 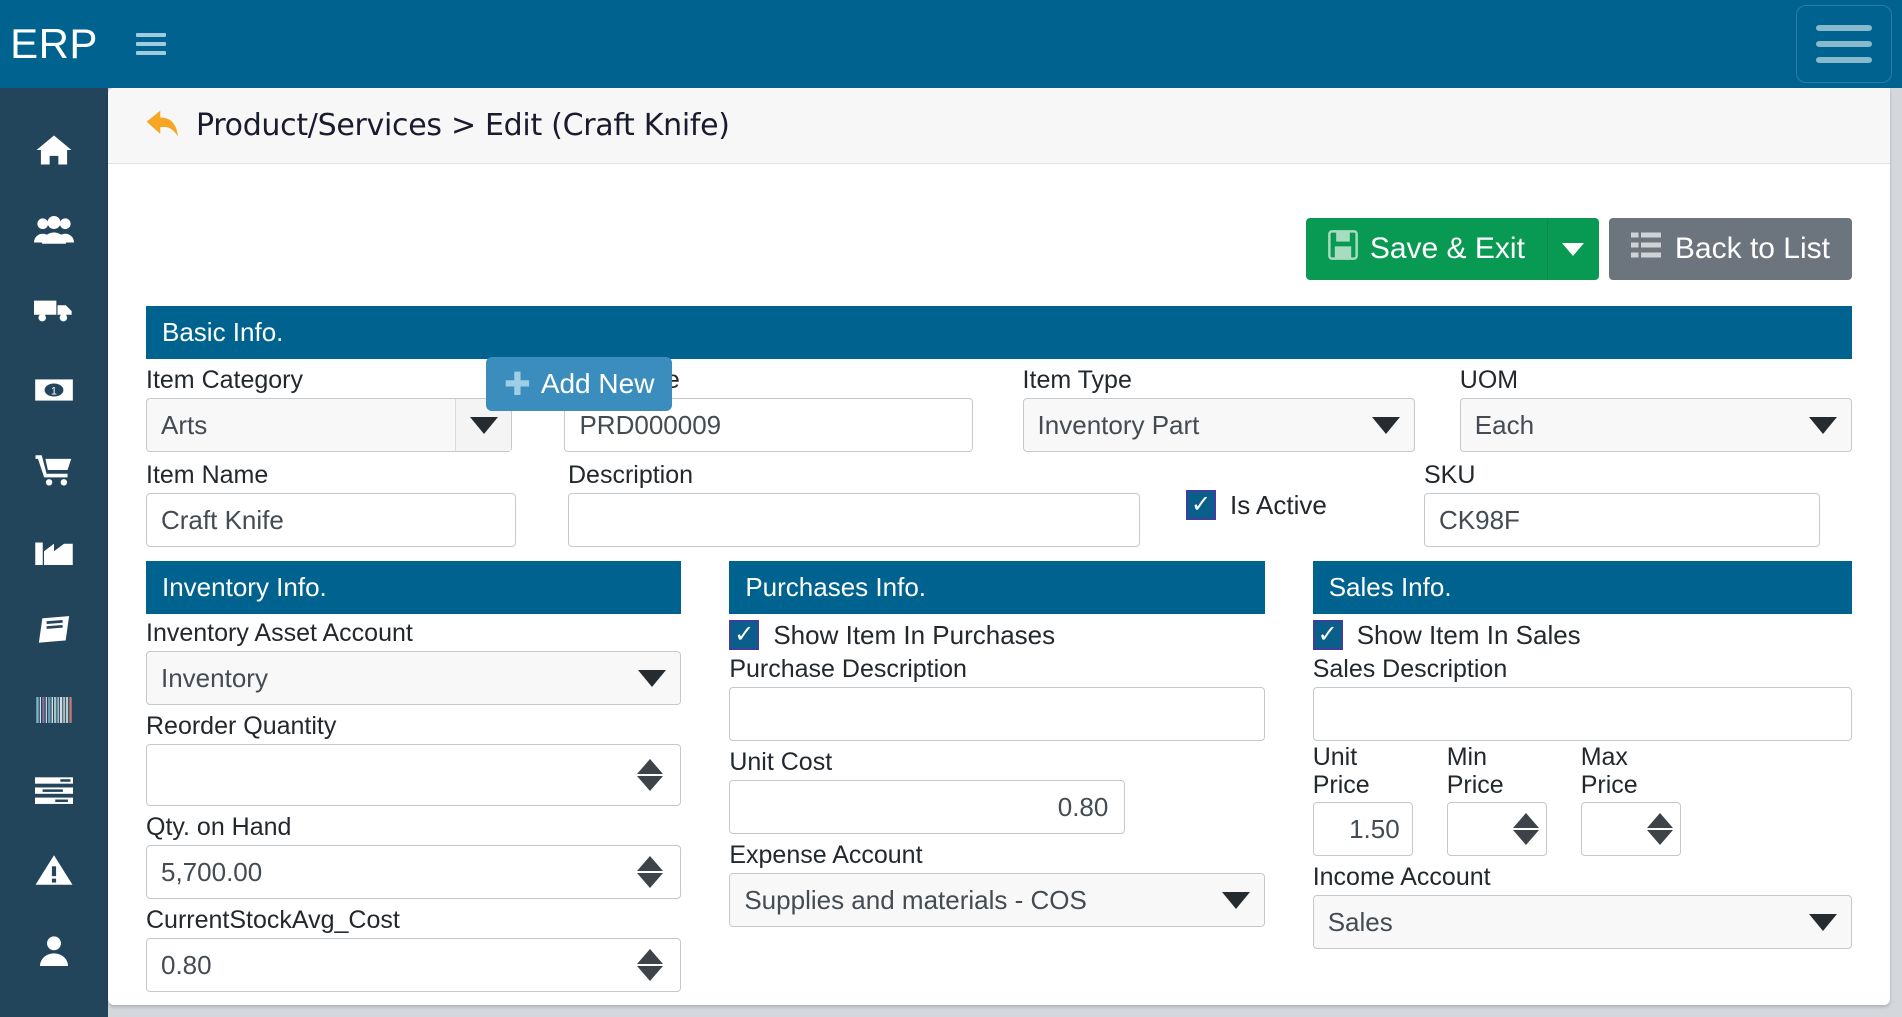 I want to click on sidebar-item-account, so click(x=54, y=950).